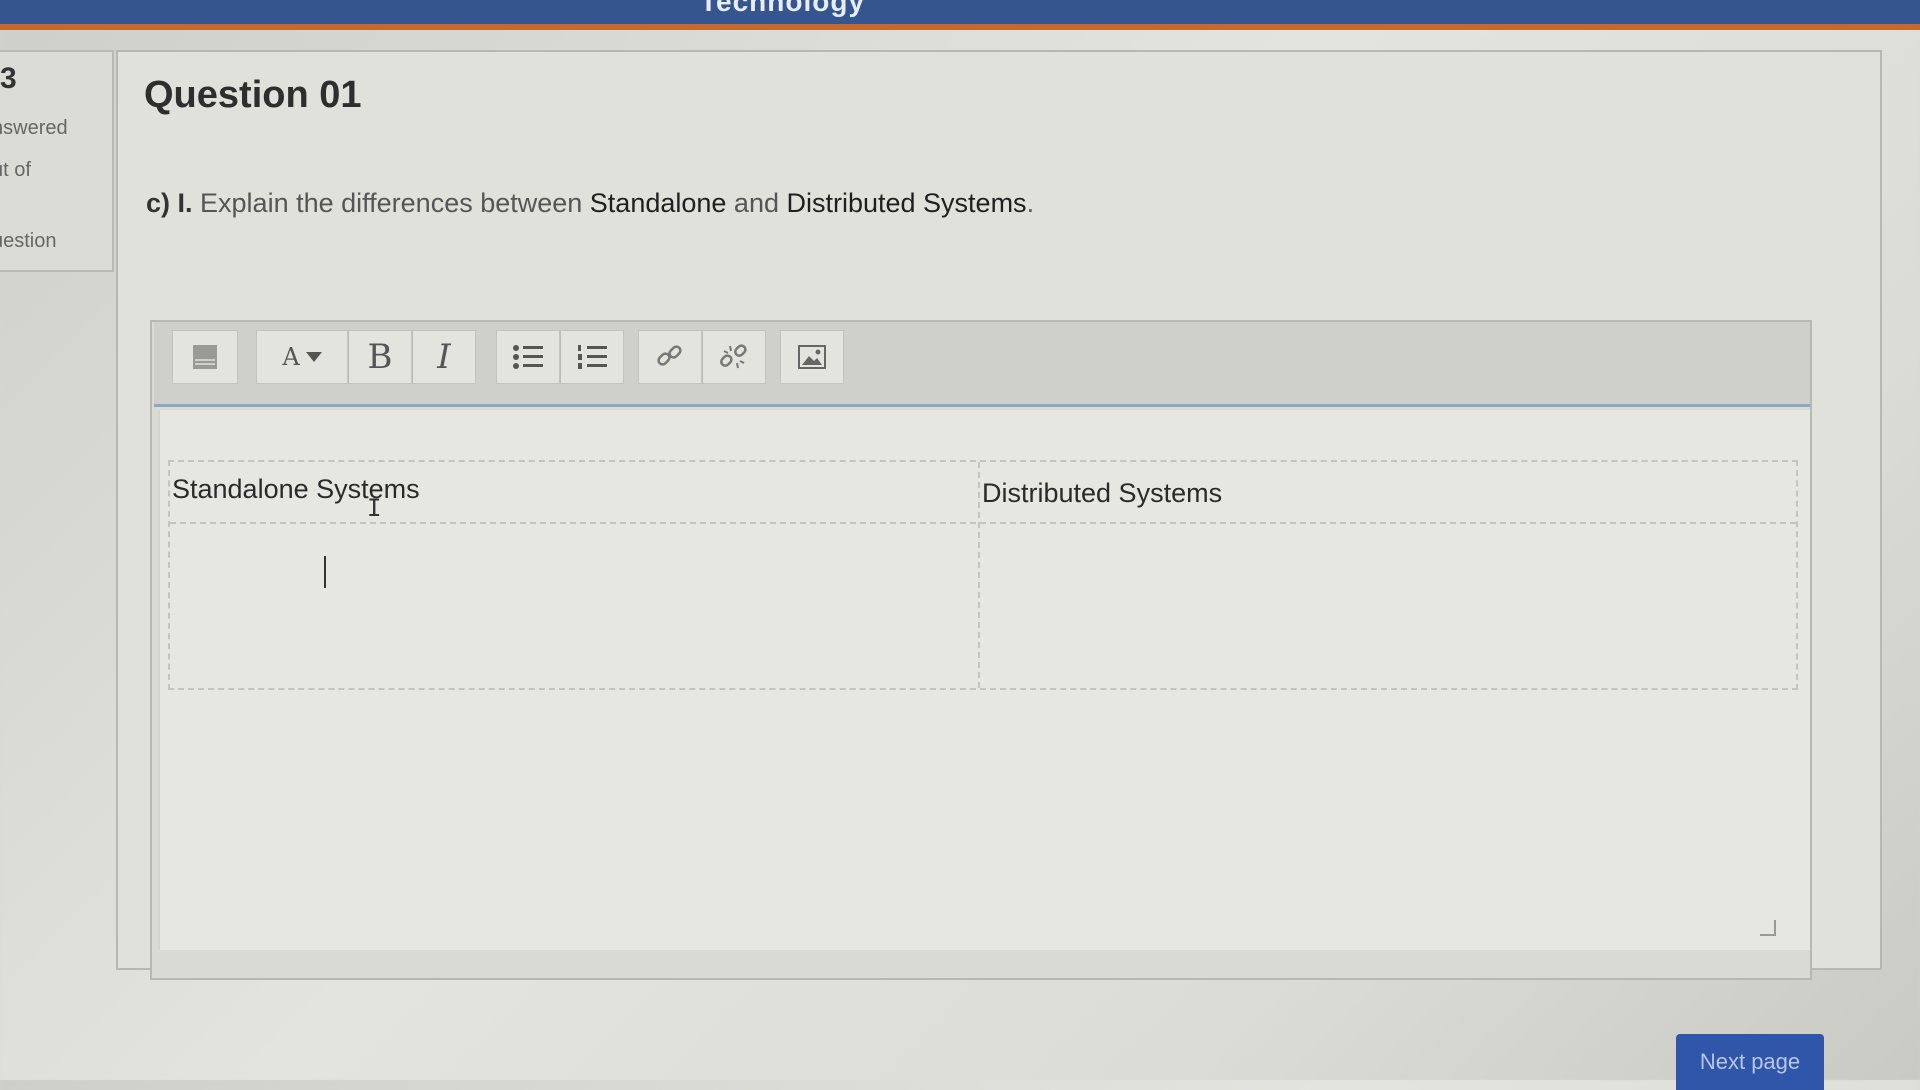 This screenshot has height=1090, width=1920. Describe the element at coordinates (1768, 928) in the screenshot. I see `editor-resize-handle` at that location.